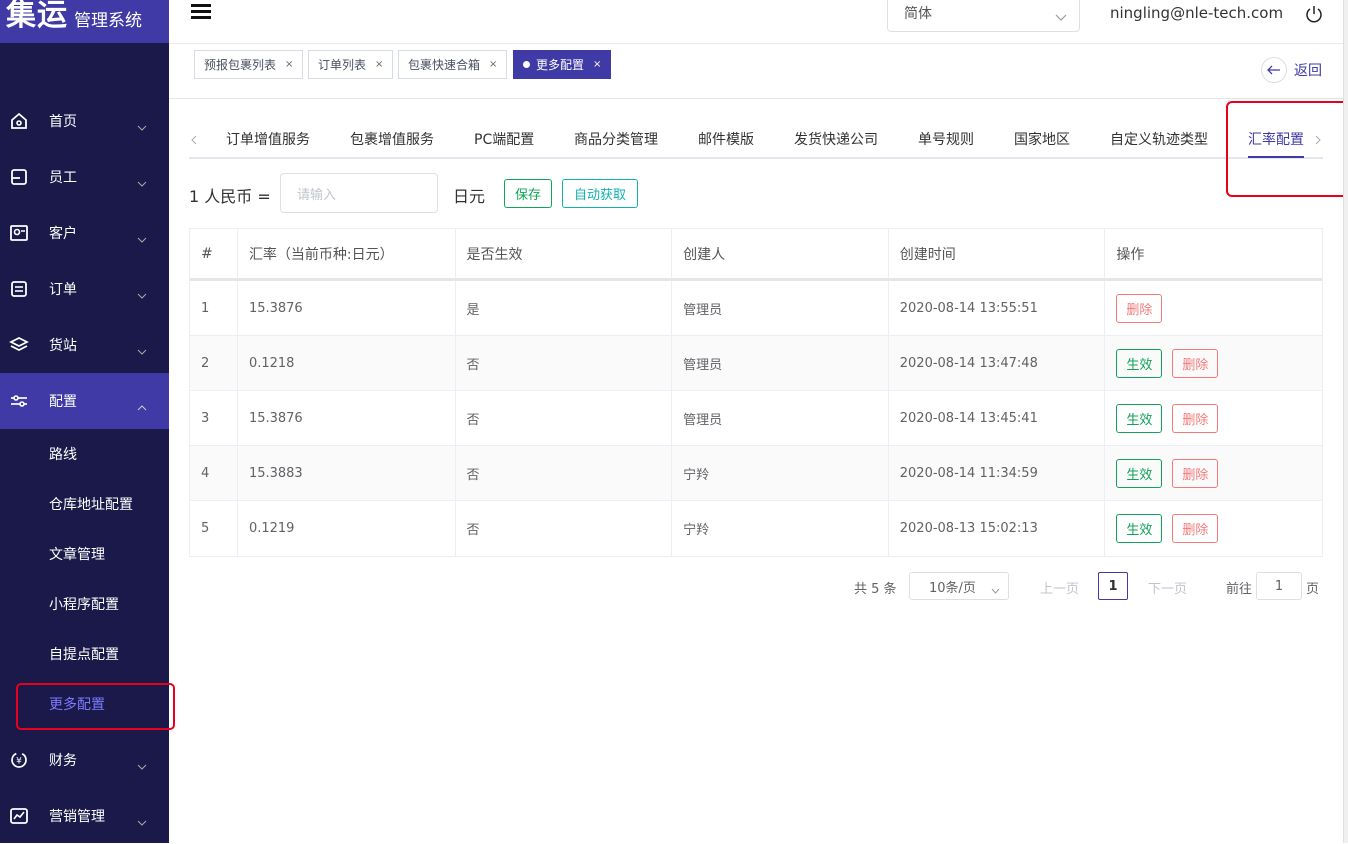 The width and height of the screenshot is (1348, 844). I want to click on currency-unit-label: 日元, so click(469, 196).